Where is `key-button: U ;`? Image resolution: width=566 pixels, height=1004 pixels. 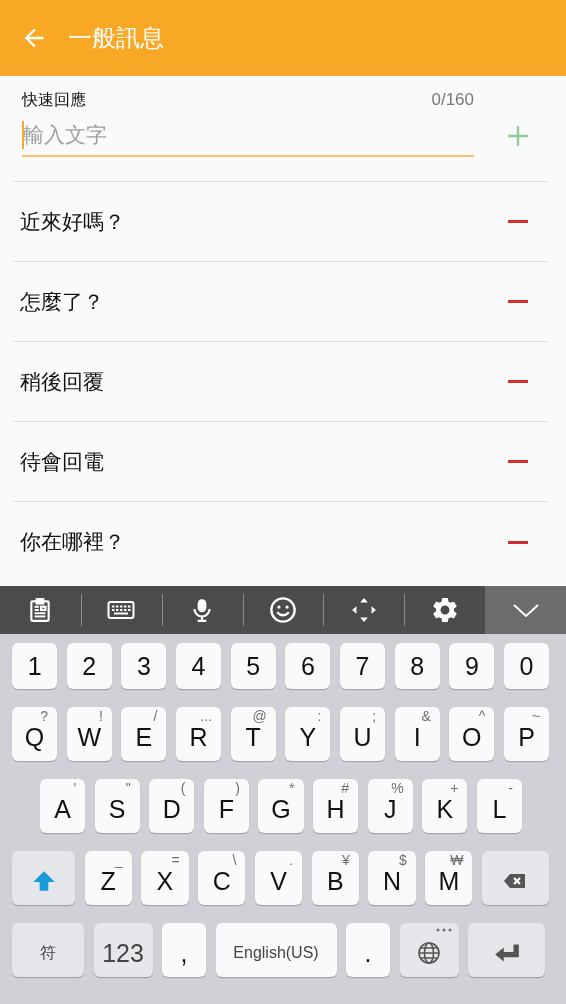
key-button: U ; is located at coordinates (362, 734).